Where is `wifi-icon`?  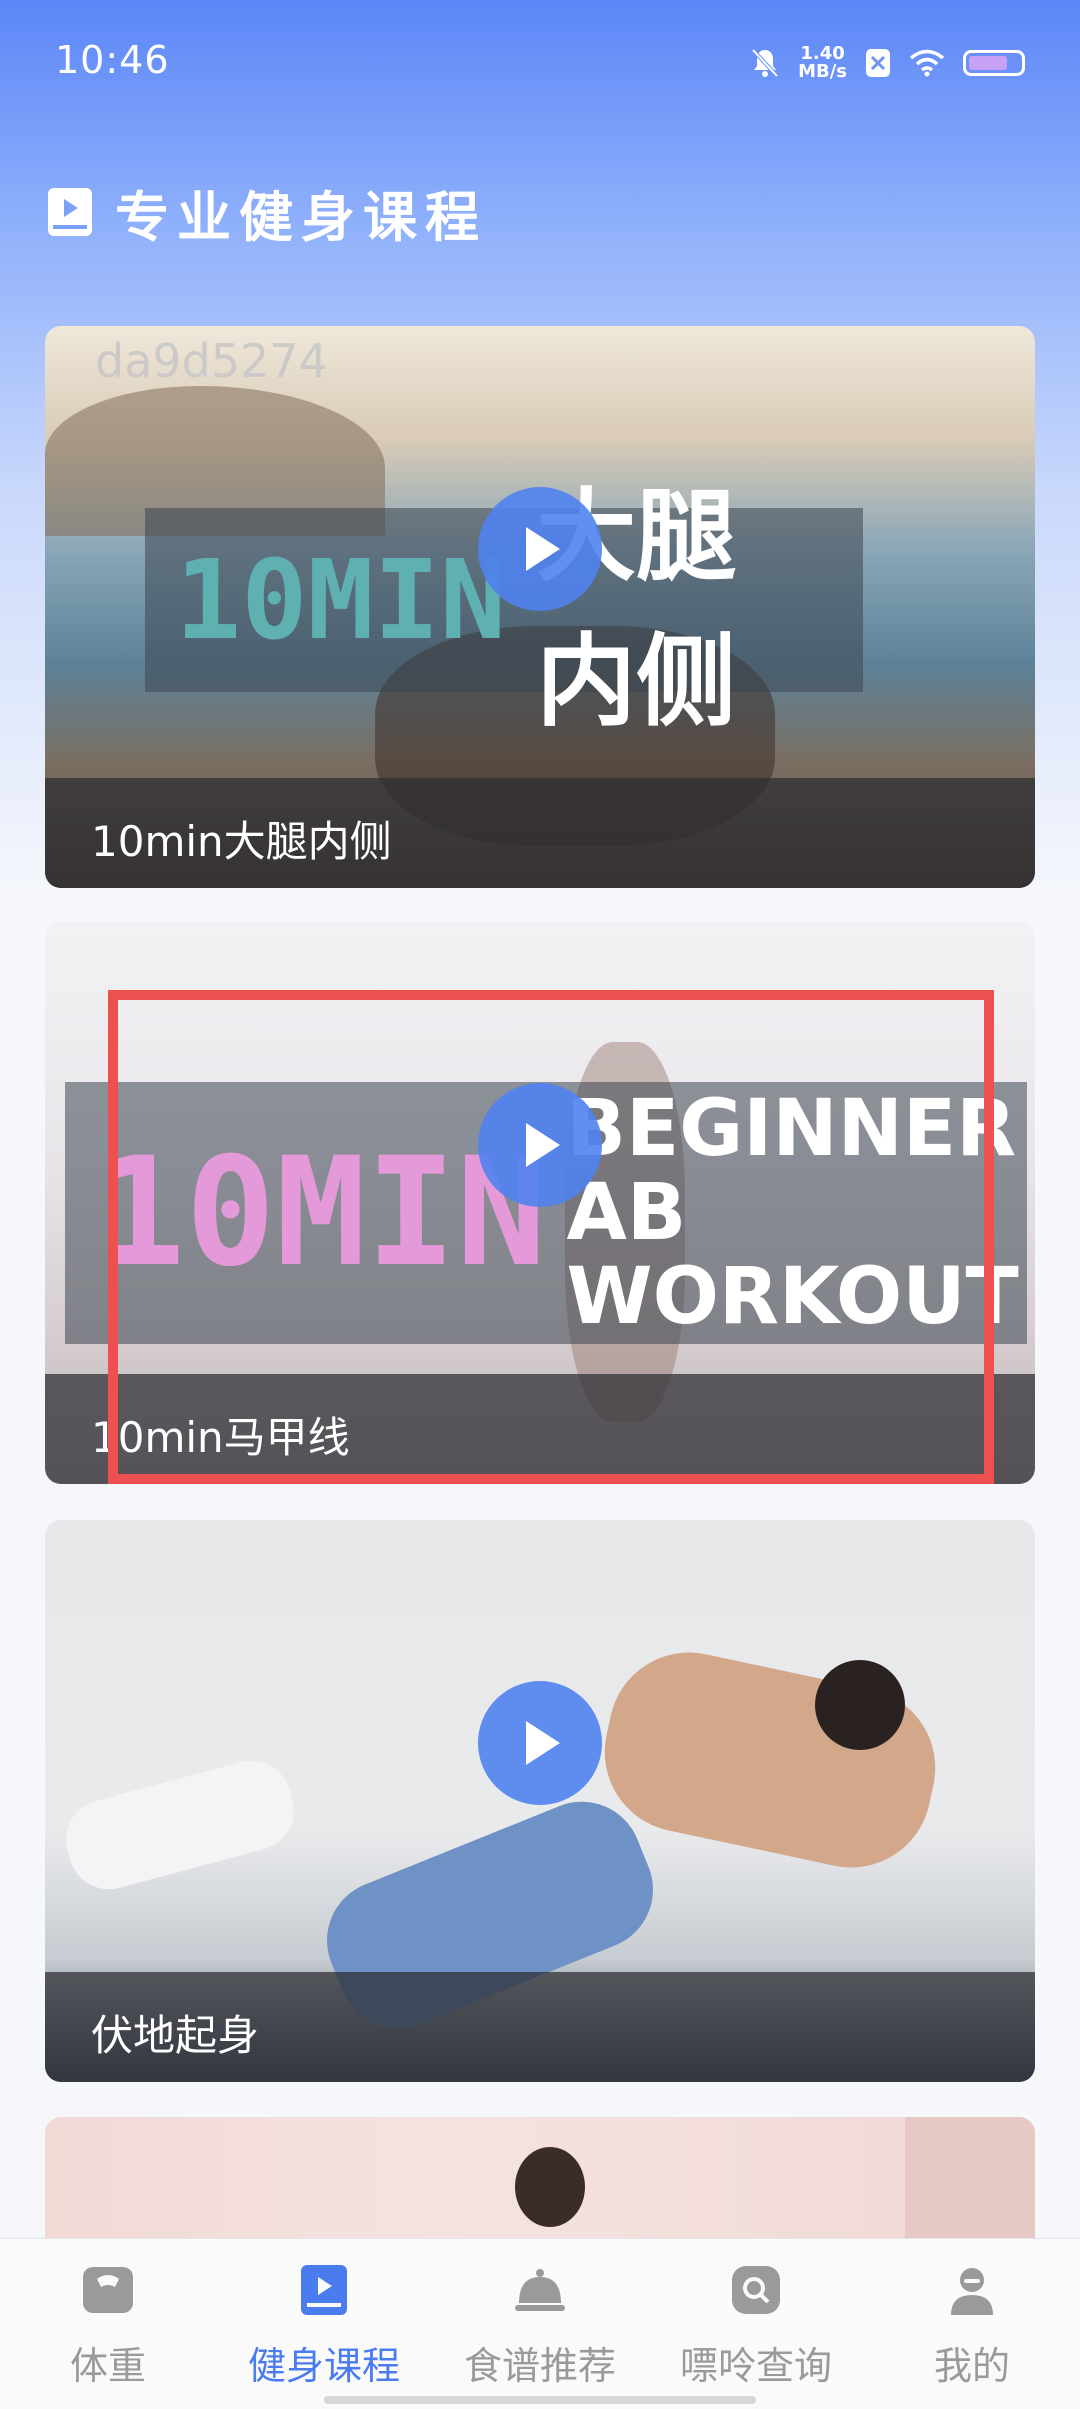 wifi-icon is located at coordinates (927, 63).